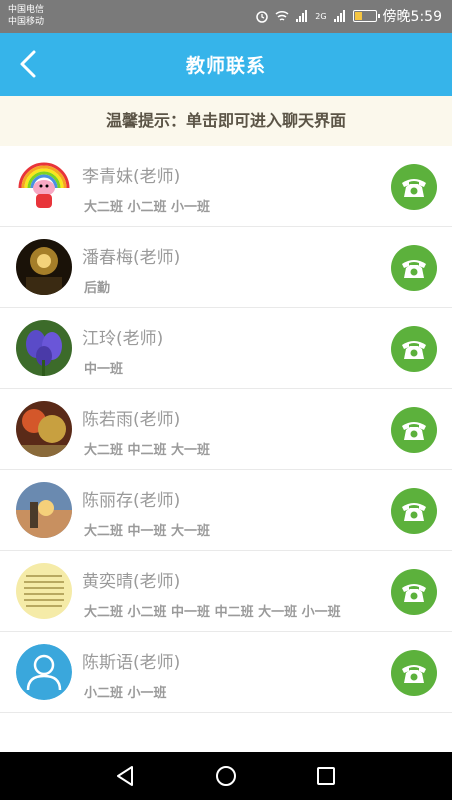 The image size is (452, 800). Describe the element at coordinates (126, 776) in the screenshot. I see `nav-back-icon` at that location.